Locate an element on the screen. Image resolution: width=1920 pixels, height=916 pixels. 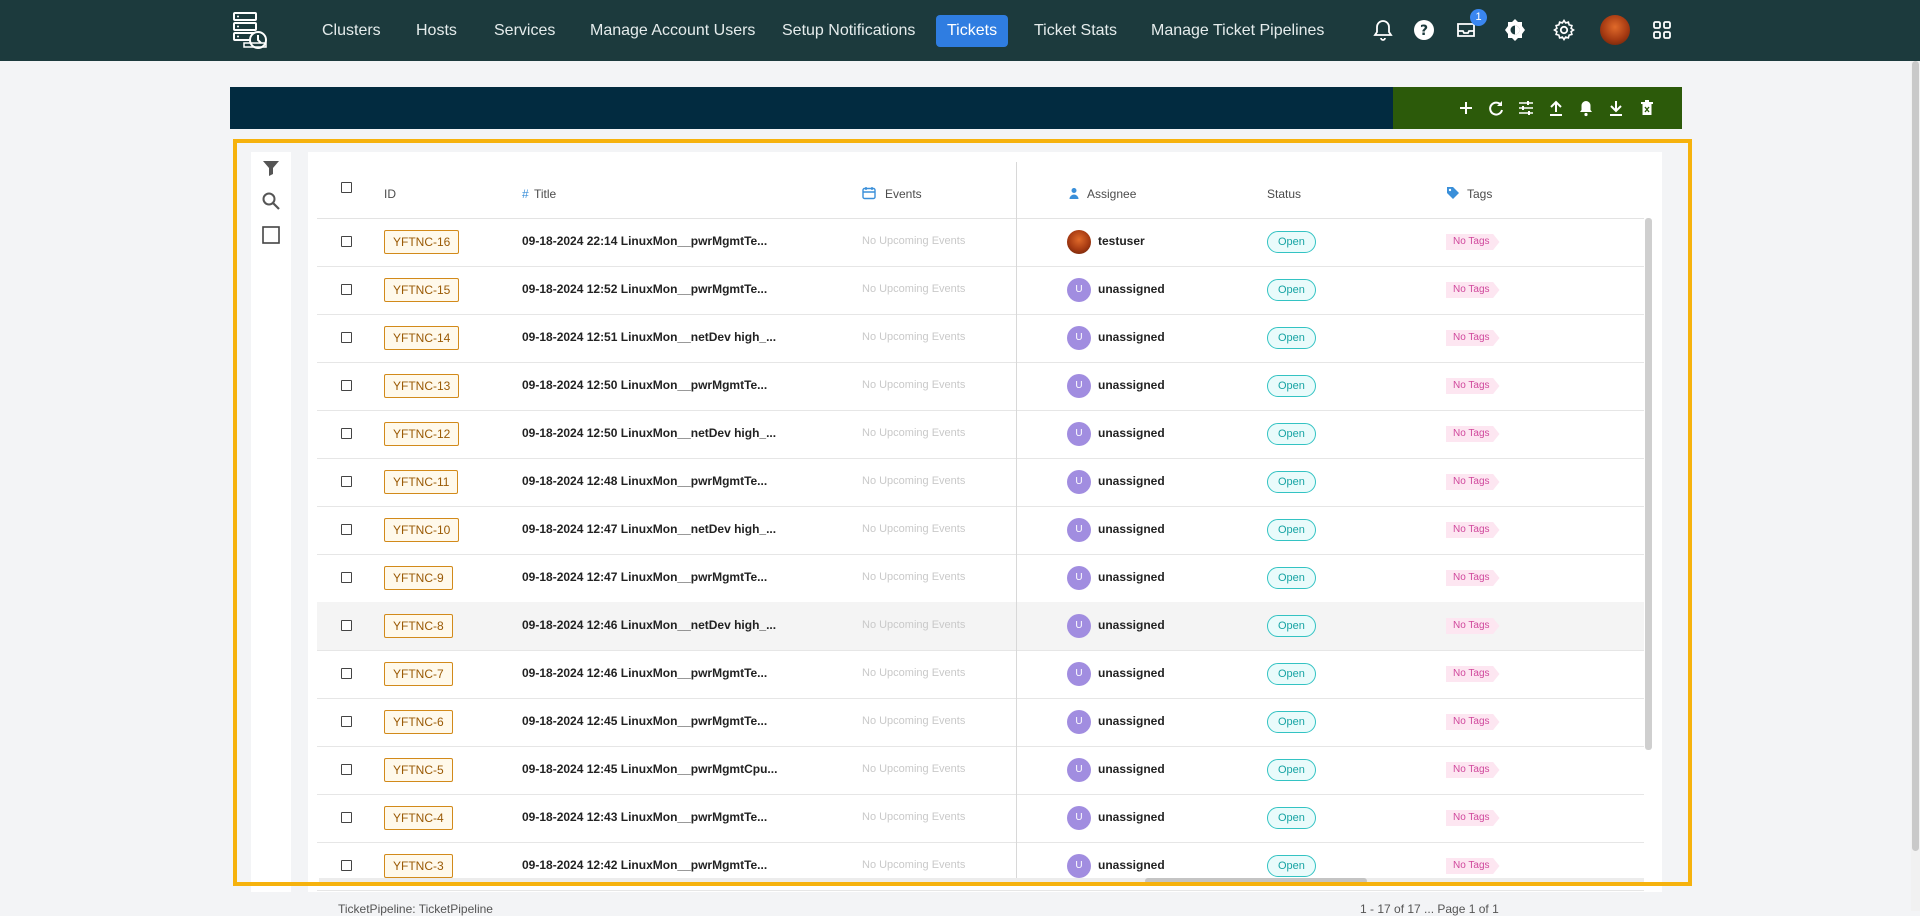
nav-manage-account-users: Manage Account Users is located at coordinates (672, 31).